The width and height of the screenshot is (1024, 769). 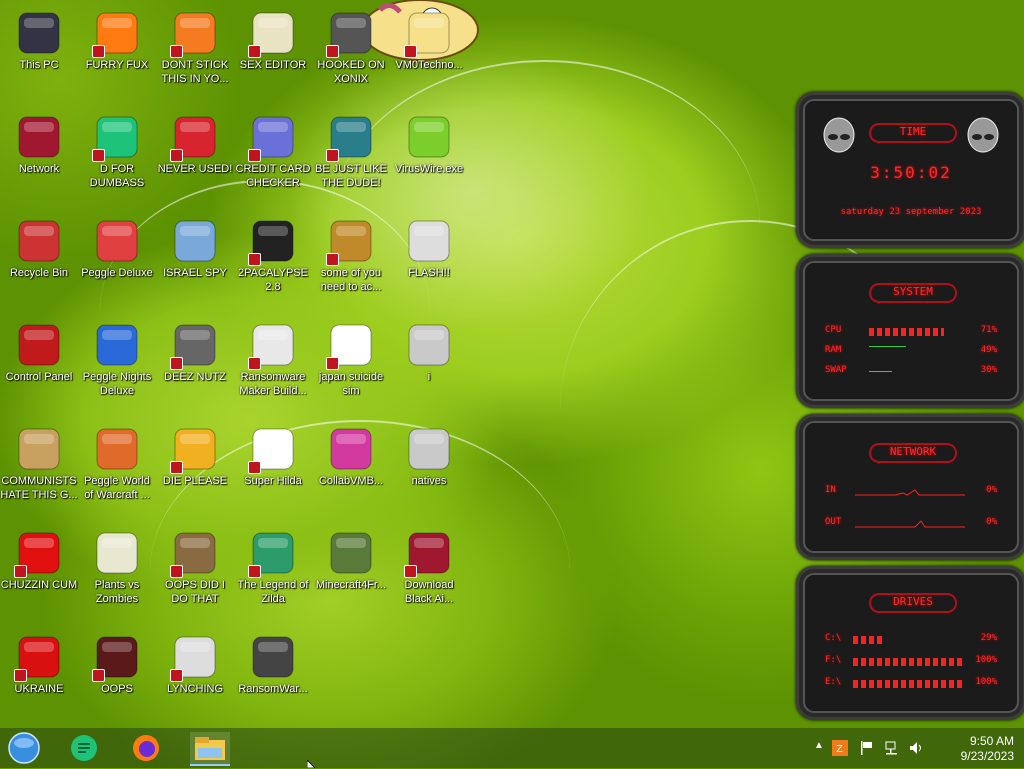 I want to click on chat-icon, so click(x=116, y=138).